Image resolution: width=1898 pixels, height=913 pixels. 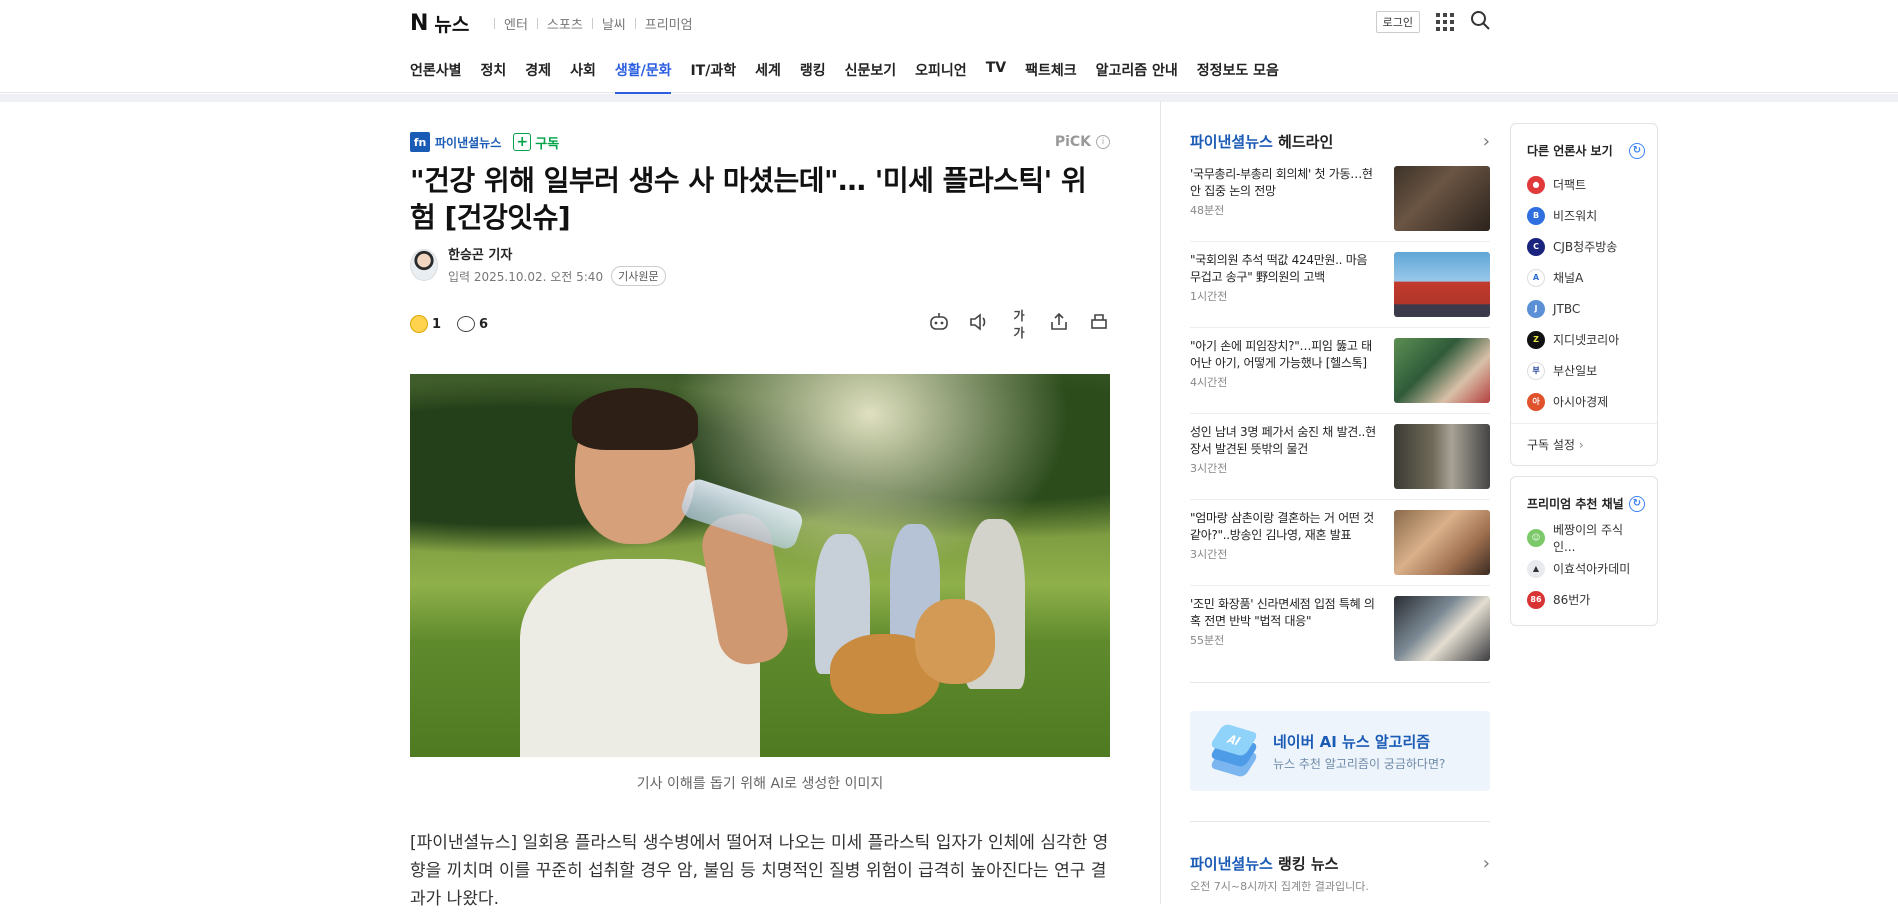 I want to click on search-icon, so click(x=1480, y=22).